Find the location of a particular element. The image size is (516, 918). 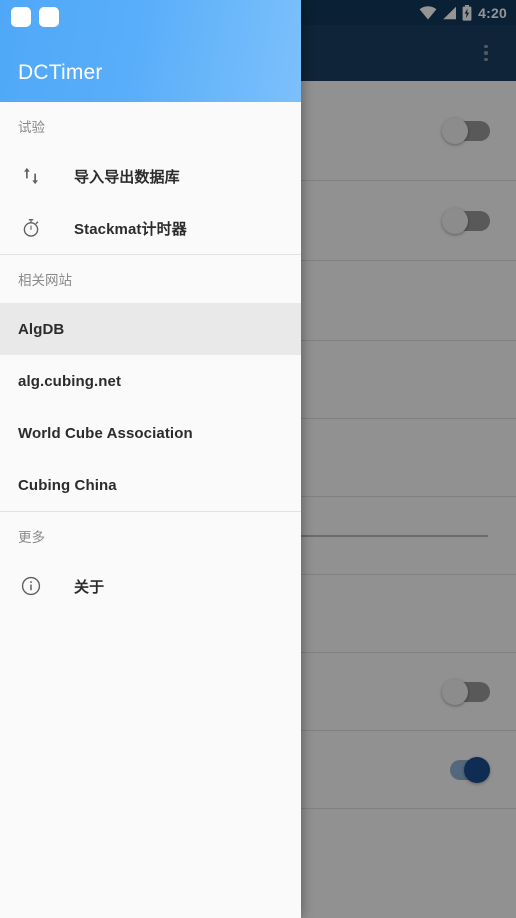

app-title: DCTimer is located at coordinates (60, 72).